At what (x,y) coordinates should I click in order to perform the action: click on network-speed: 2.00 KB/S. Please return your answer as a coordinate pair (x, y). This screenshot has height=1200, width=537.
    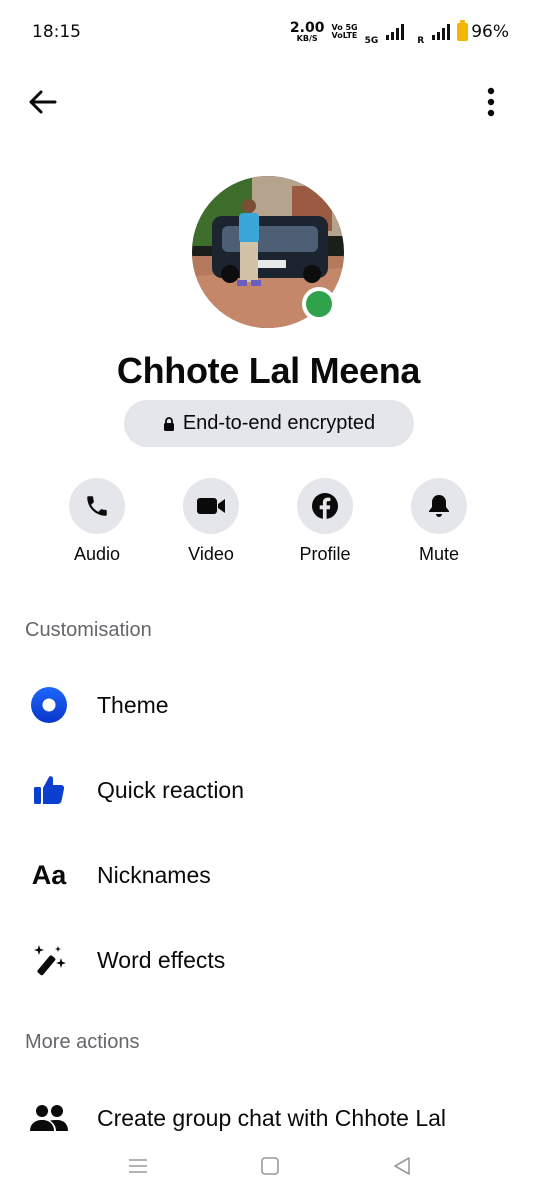
    Looking at the image, I should click on (307, 32).